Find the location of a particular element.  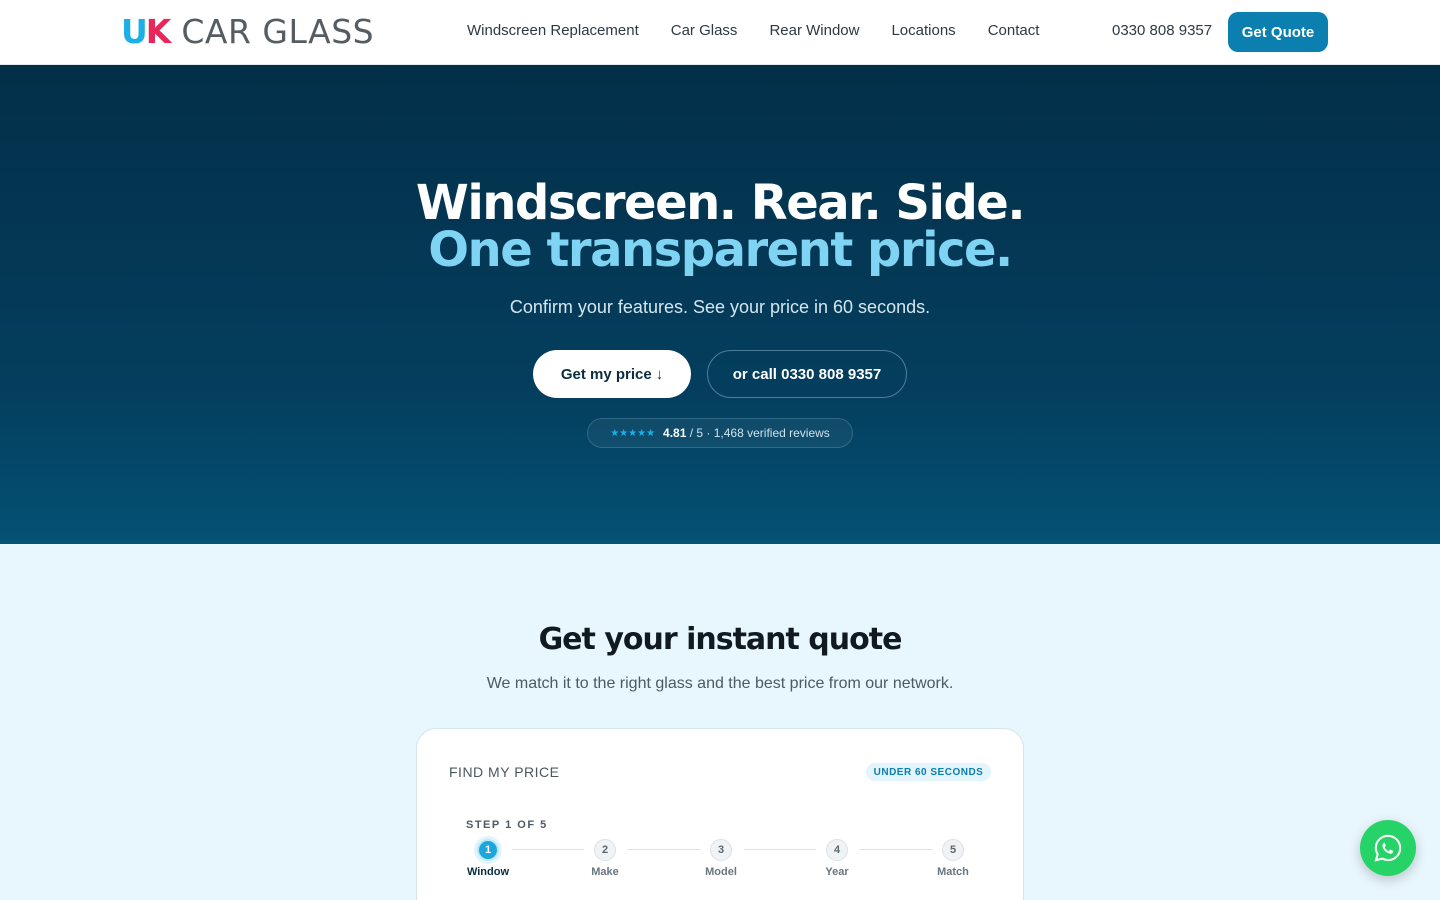

whatsapp-button is located at coordinates (1388, 848).